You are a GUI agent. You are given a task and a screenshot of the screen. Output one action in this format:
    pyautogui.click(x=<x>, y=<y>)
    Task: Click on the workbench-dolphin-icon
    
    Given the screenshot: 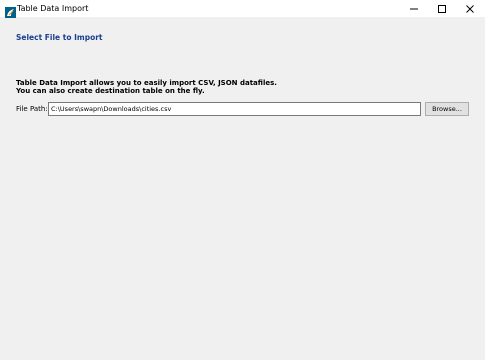 What is the action you would take?
    pyautogui.click(x=10, y=10)
    